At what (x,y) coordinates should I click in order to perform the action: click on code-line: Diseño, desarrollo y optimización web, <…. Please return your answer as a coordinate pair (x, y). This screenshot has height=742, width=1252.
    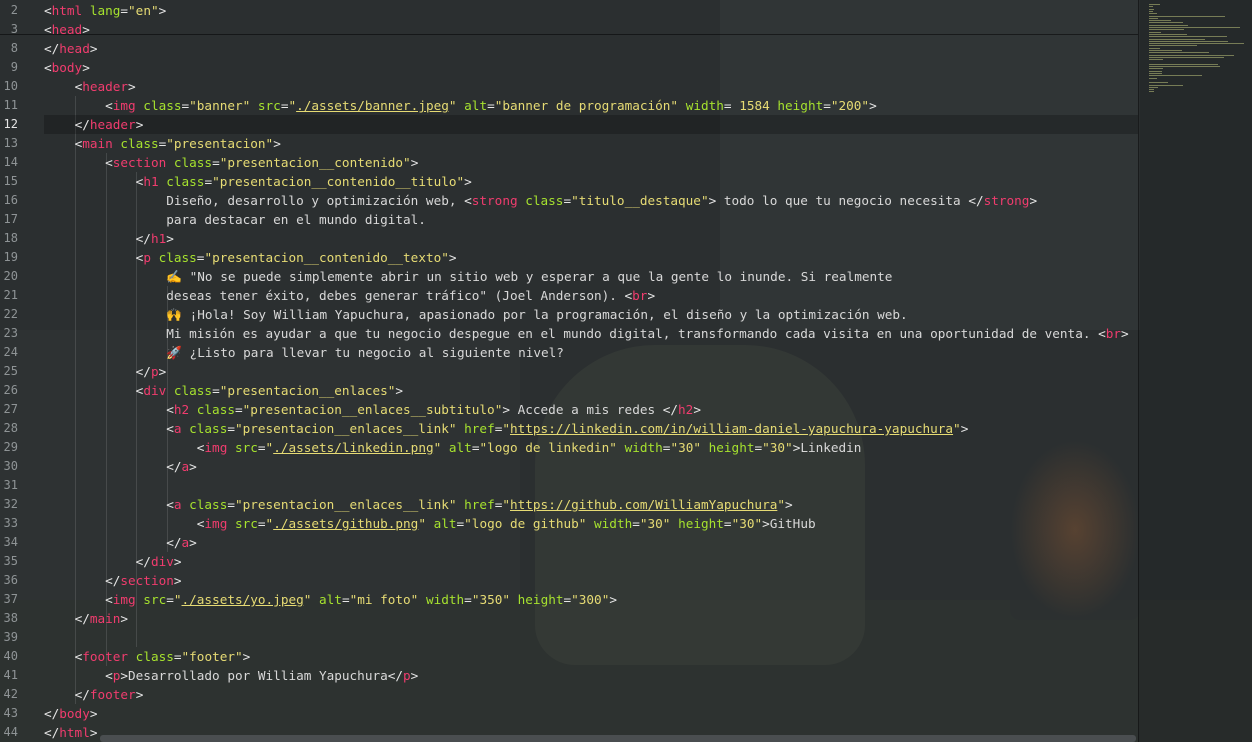
    Looking at the image, I should click on (540, 200).